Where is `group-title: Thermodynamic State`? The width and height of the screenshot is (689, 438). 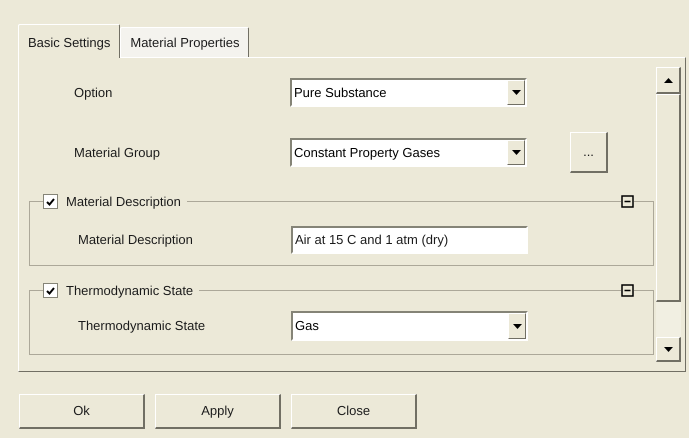
group-title: Thermodynamic State is located at coordinates (130, 291).